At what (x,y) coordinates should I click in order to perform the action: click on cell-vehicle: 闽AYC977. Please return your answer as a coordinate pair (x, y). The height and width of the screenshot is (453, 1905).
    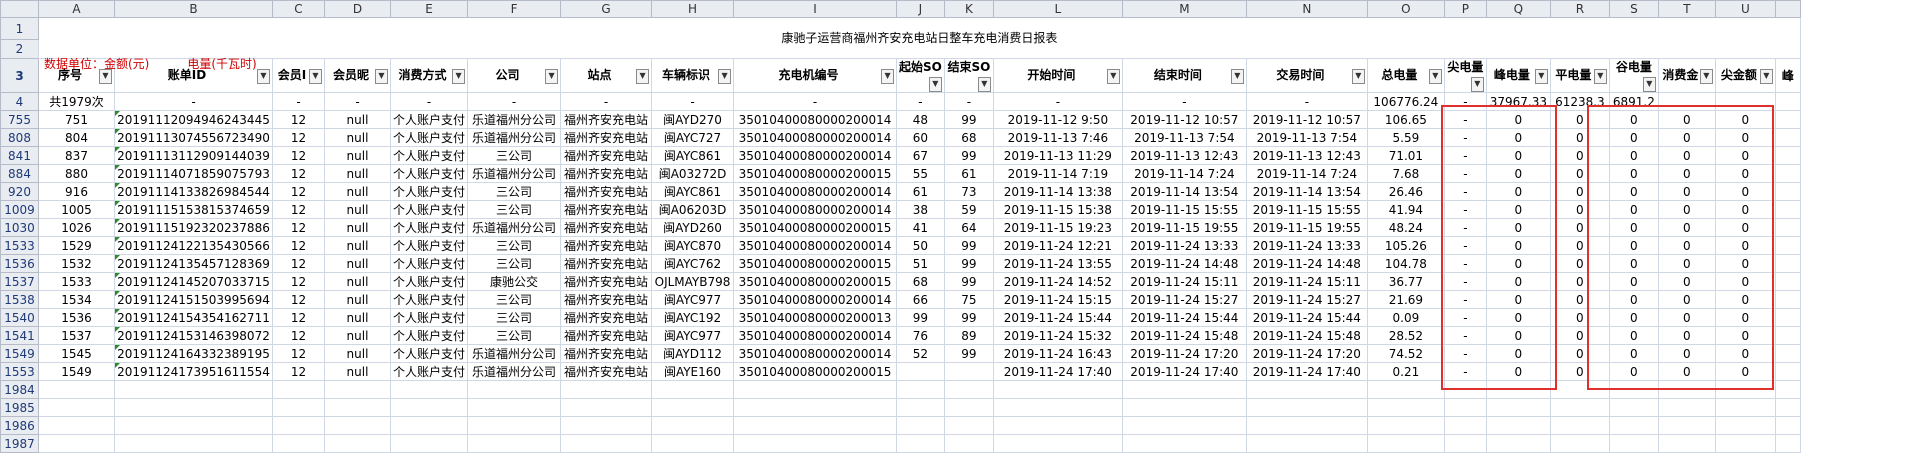
    Looking at the image, I should click on (693, 335).